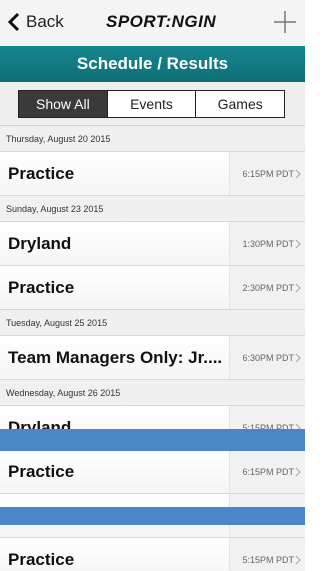 The image size is (320, 571). I want to click on segment-events: Events, so click(151, 104).